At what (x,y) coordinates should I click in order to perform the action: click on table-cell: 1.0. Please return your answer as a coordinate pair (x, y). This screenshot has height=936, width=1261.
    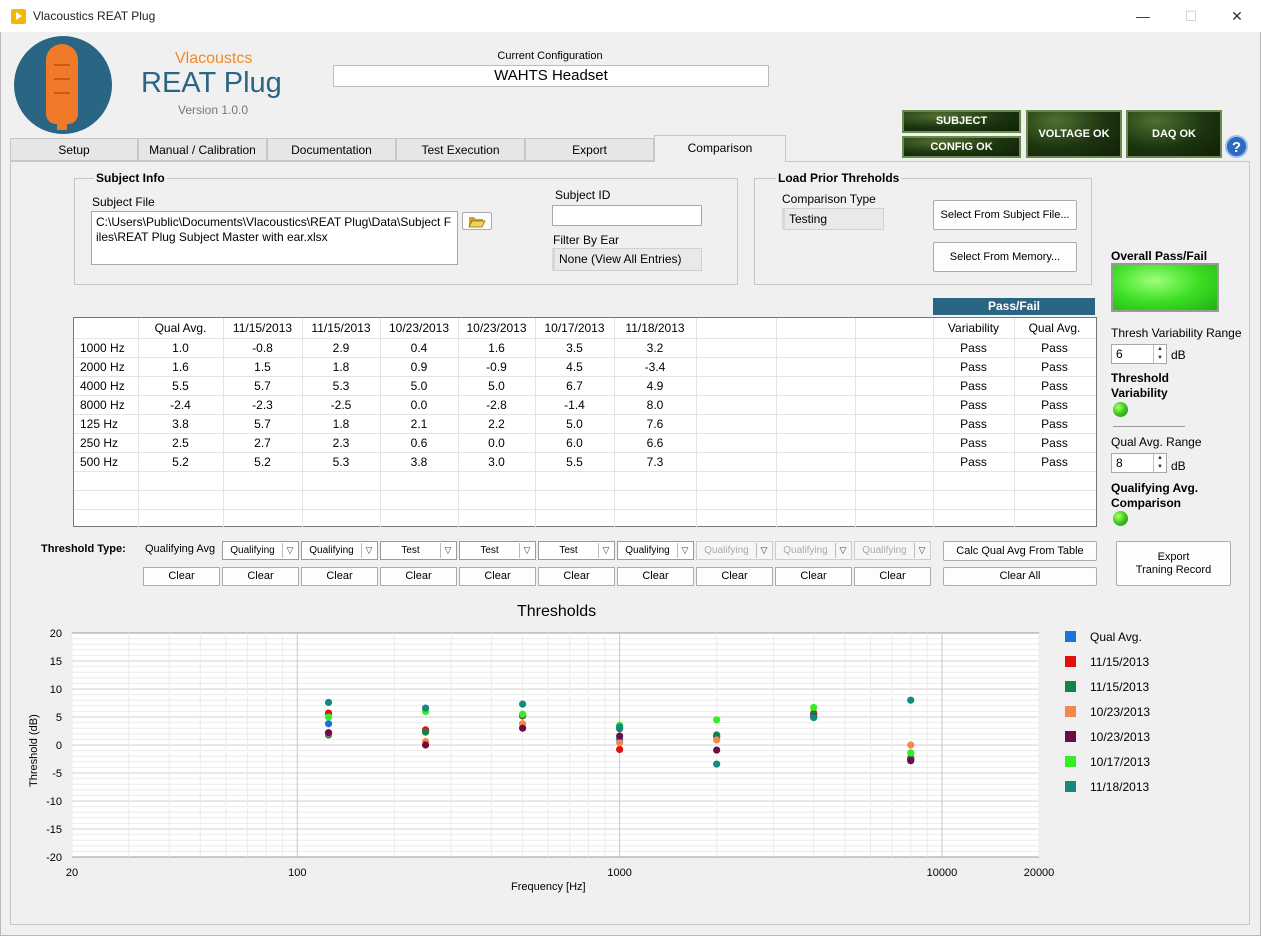
    Looking at the image, I should click on (180, 348).